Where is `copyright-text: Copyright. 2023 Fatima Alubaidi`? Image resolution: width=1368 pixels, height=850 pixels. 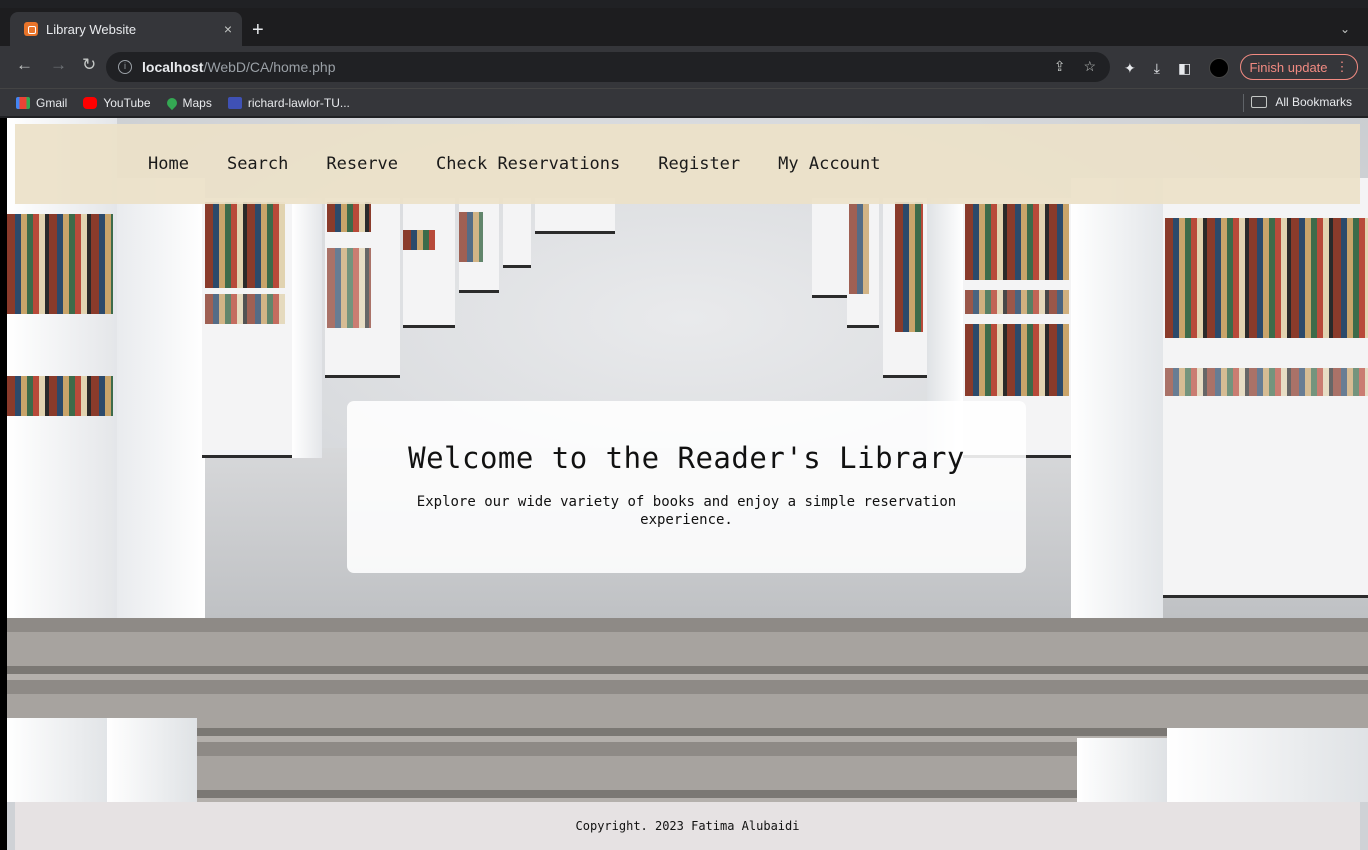 copyright-text: Copyright. 2023 Fatima Alubaidi is located at coordinates (687, 826).